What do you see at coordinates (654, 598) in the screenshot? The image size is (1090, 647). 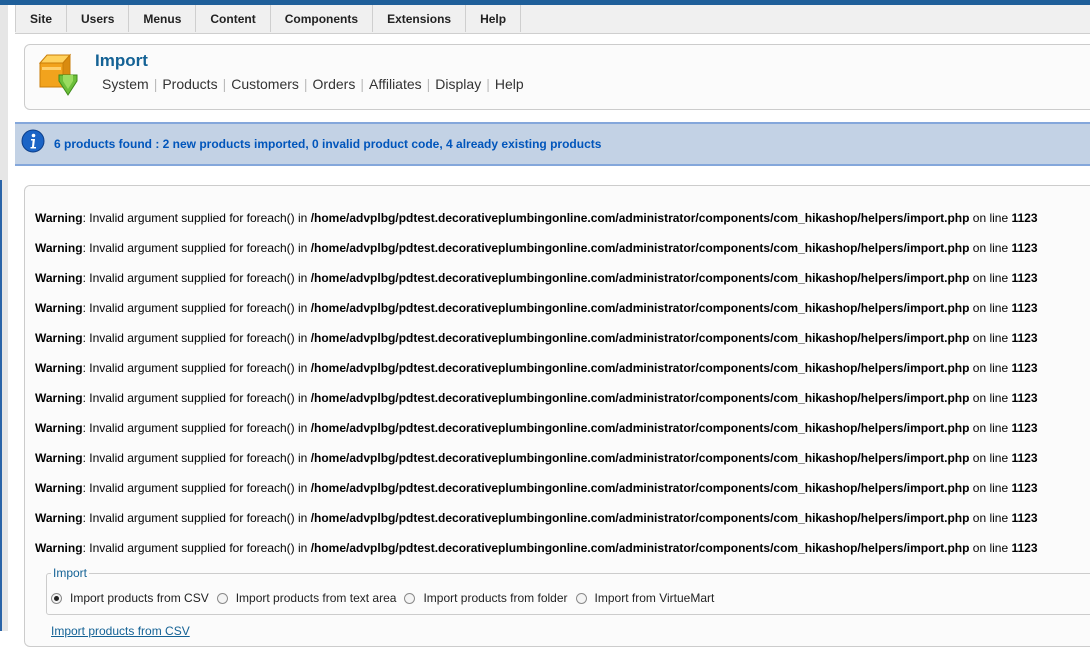 I see `radio-label: Import from VirtueMart` at bounding box center [654, 598].